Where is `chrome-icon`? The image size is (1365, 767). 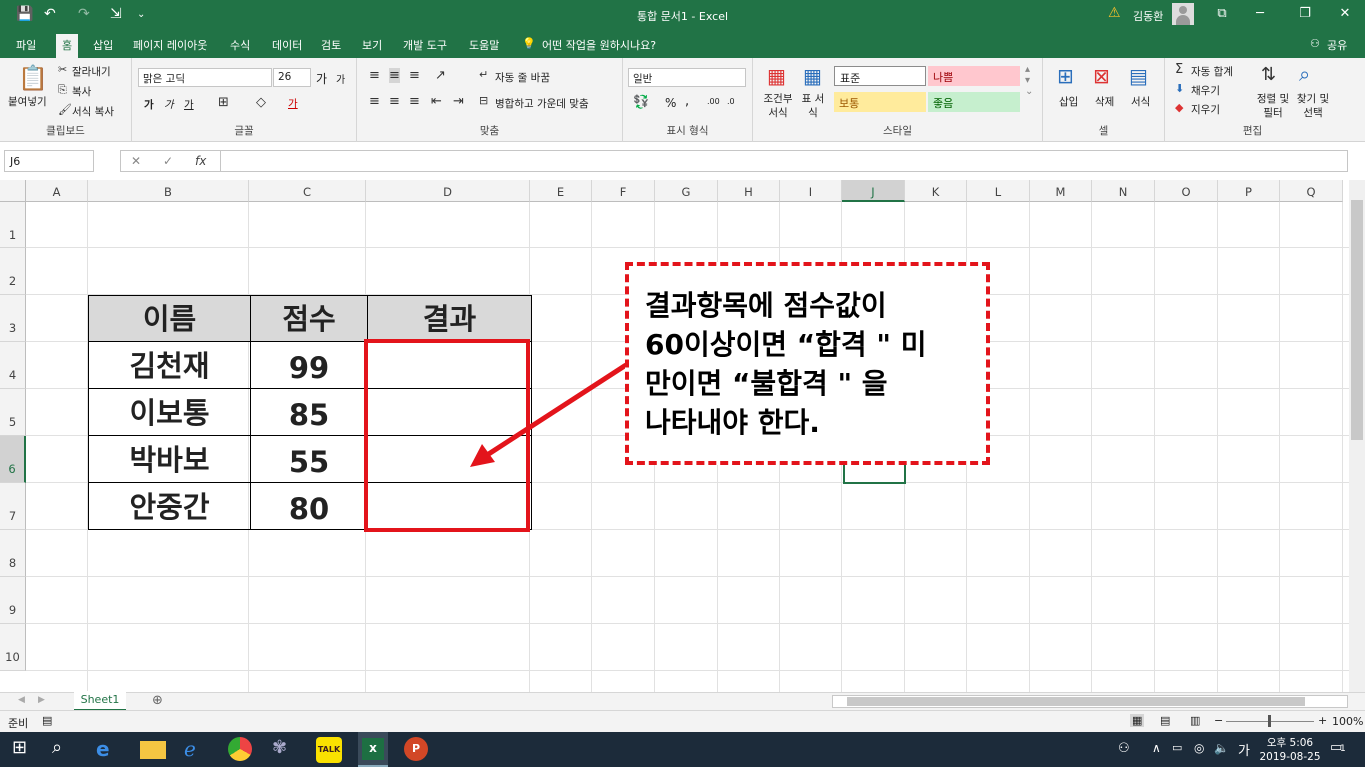
chrome-icon is located at coordinates (240, 749).